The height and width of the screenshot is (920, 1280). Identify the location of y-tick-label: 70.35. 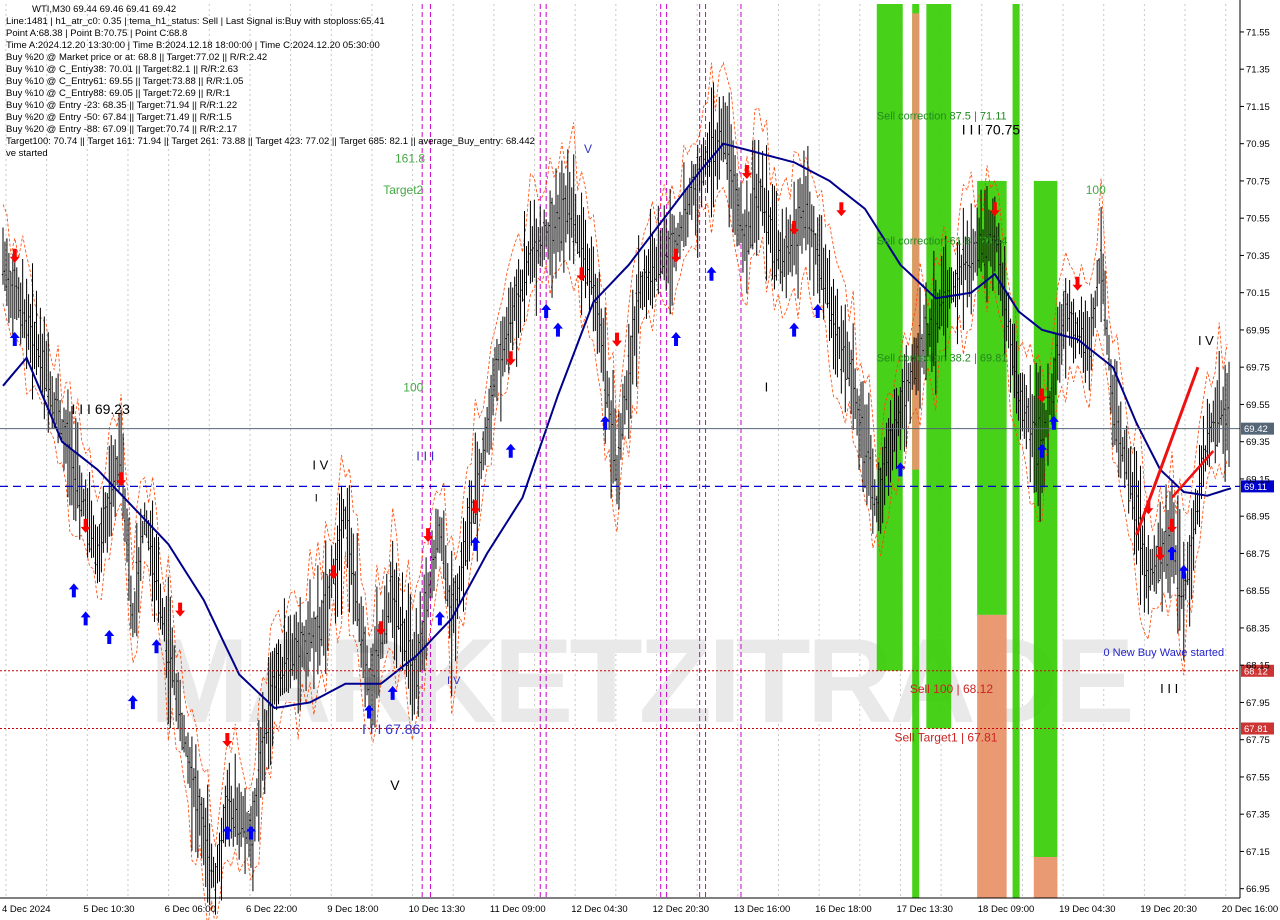
(1258, 256).